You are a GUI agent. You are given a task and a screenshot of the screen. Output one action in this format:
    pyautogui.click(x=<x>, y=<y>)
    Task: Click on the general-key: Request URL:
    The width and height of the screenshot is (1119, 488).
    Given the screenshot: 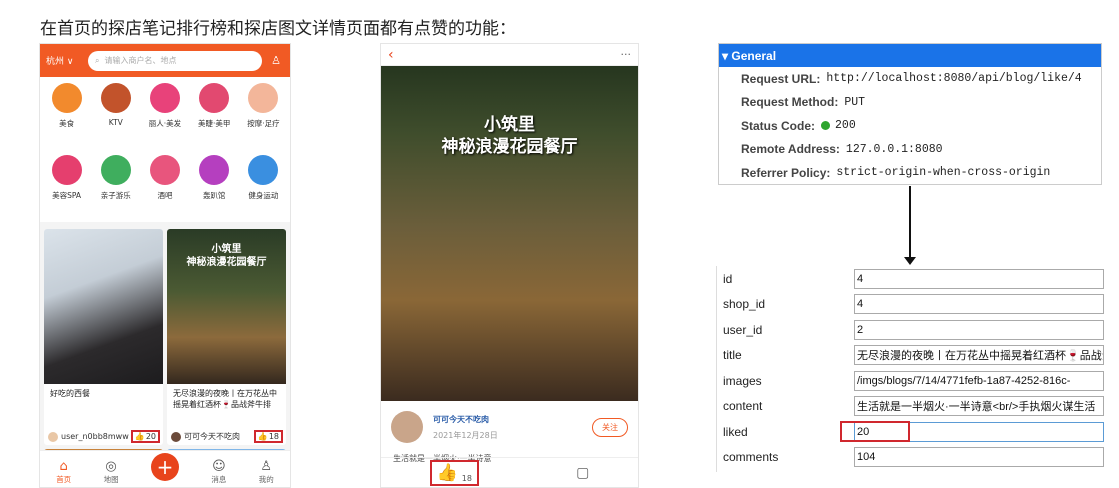 What is the action you would take?
    pyautogui.click(x=781, y=78)
    